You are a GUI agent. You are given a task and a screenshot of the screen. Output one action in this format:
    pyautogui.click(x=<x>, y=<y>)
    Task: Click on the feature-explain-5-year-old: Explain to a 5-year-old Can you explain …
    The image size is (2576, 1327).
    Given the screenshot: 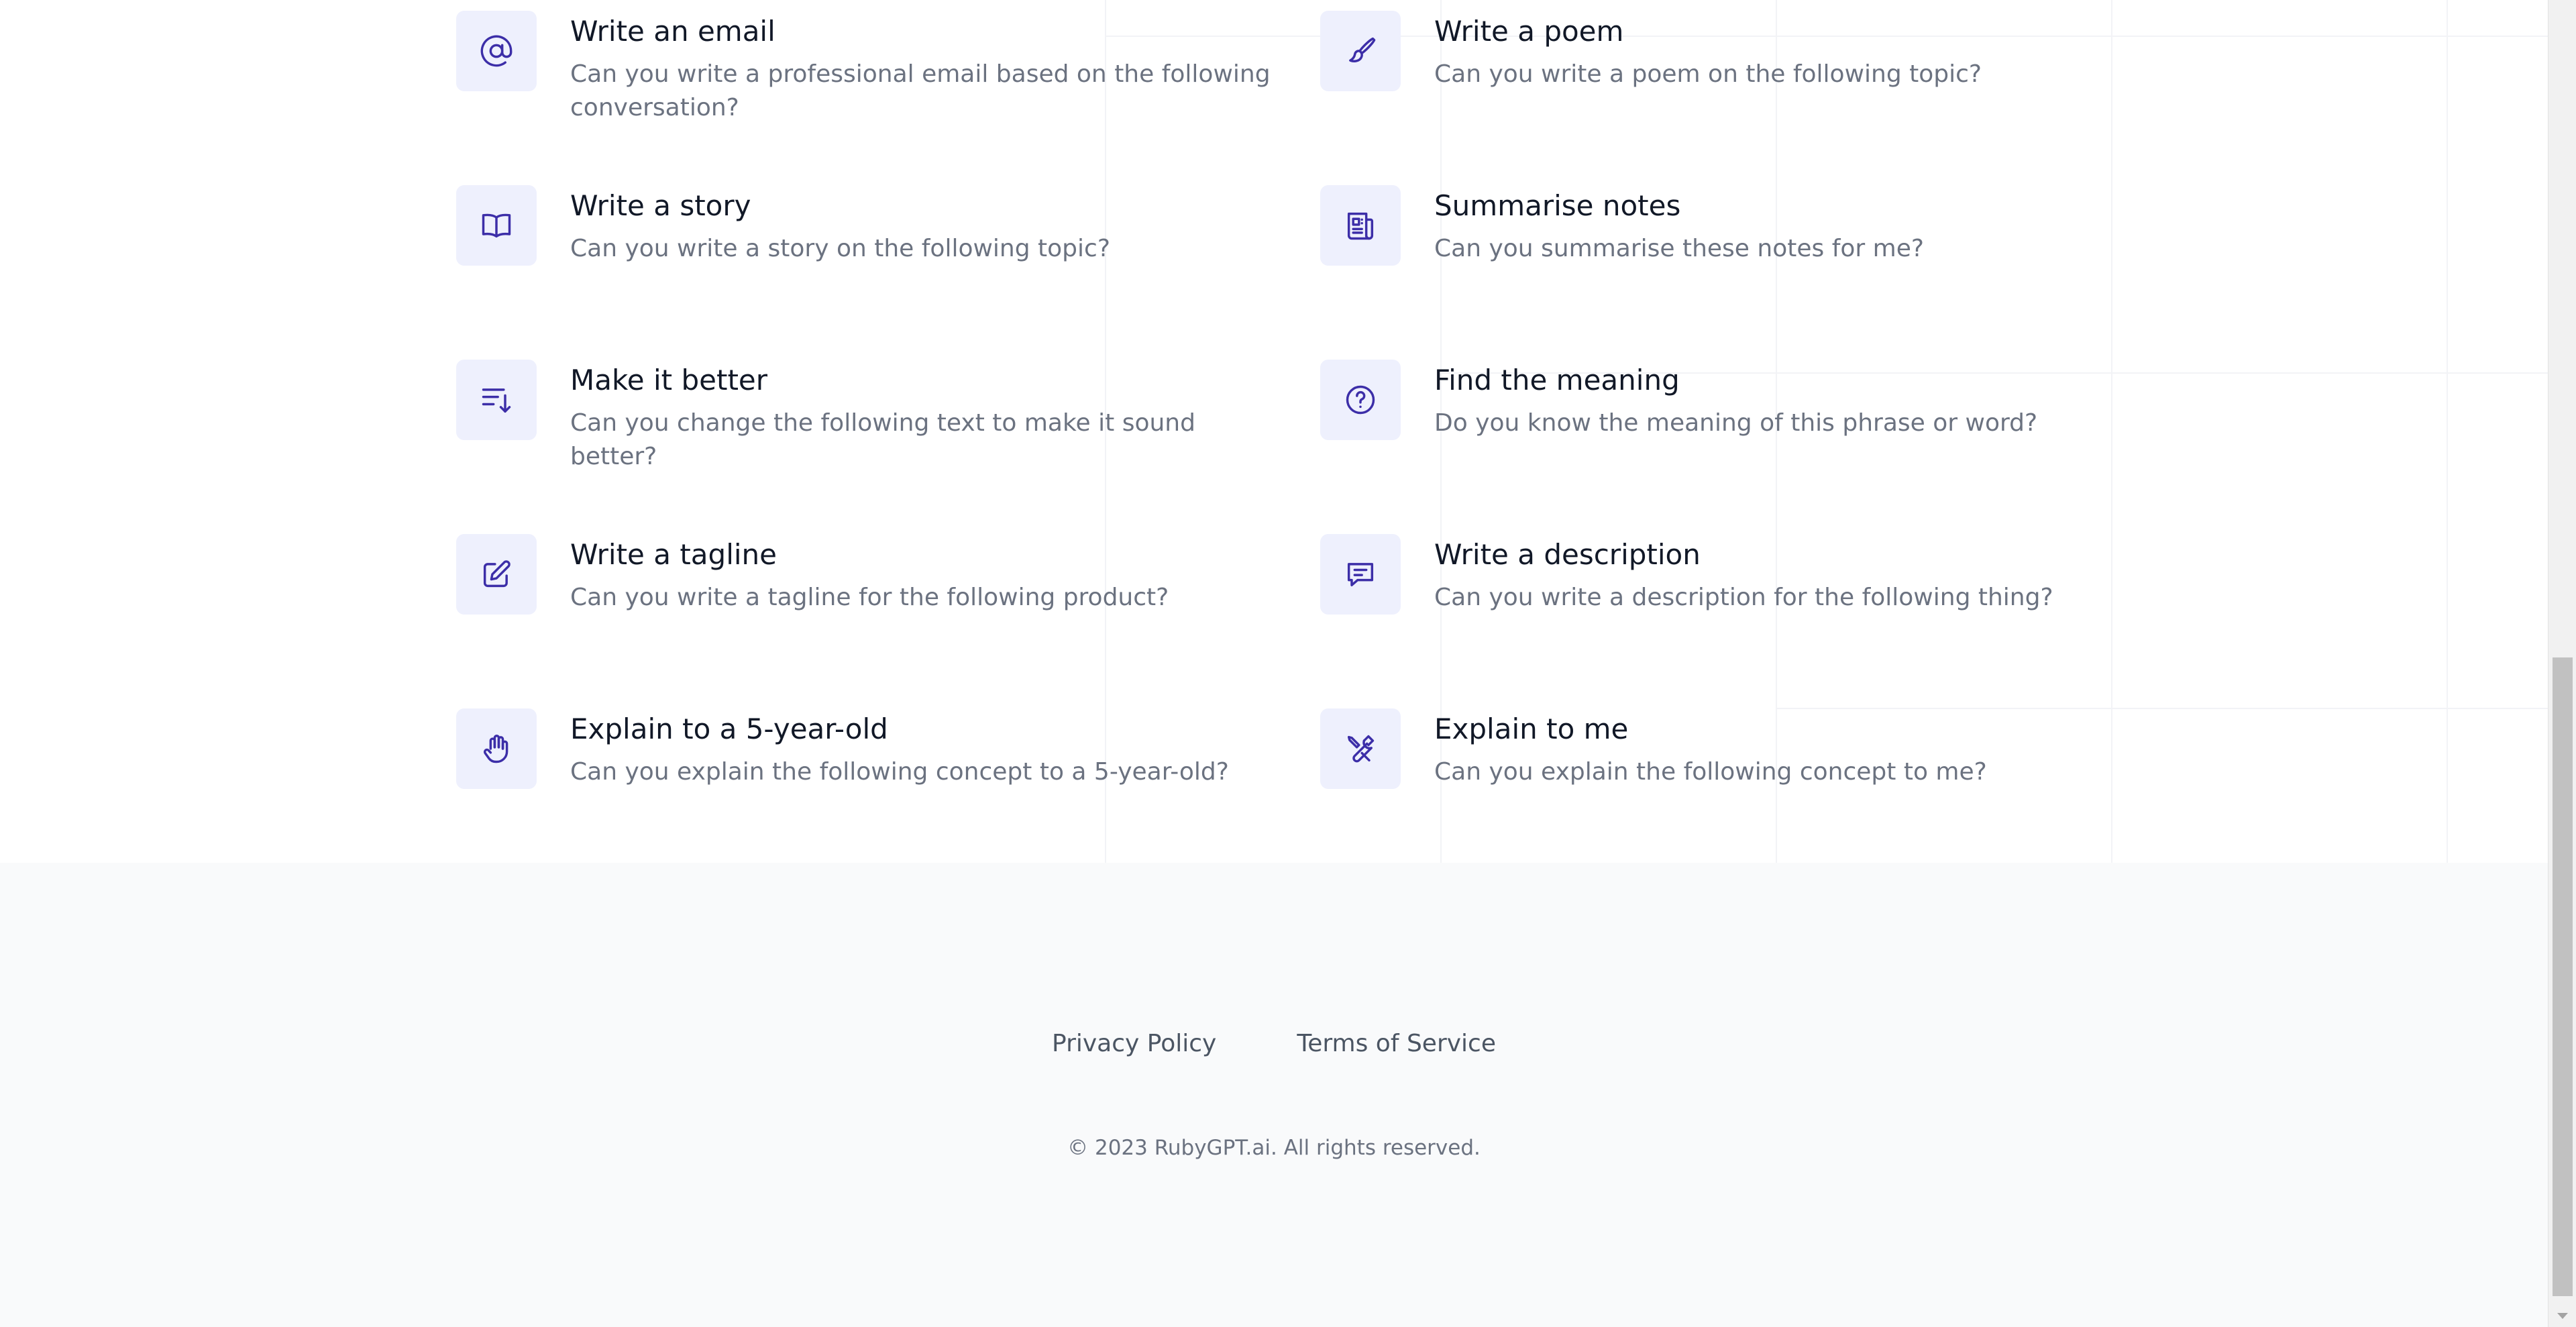 What is the action you would take?
    pyautogui.click(x=872, y=765)
    